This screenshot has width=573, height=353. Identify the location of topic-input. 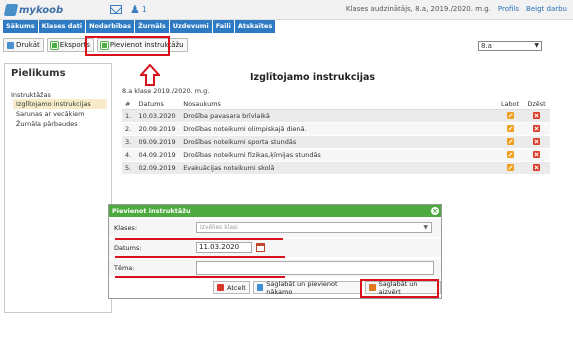
(315, 268).